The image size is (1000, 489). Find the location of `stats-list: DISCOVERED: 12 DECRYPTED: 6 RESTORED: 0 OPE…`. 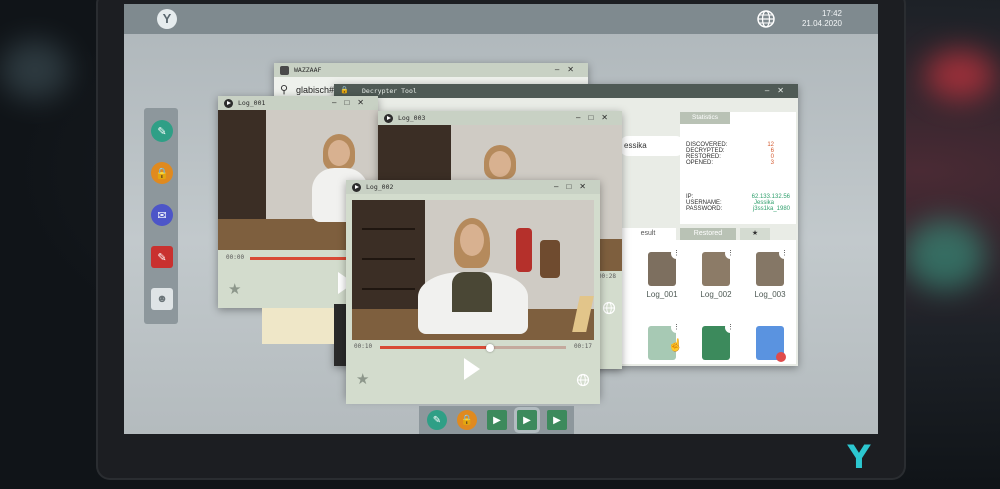

stats-list: DISCOVERED: 12 DECRYPTED: 6 RESTORED: 0 OPE… is located at coordinates (738, 154).